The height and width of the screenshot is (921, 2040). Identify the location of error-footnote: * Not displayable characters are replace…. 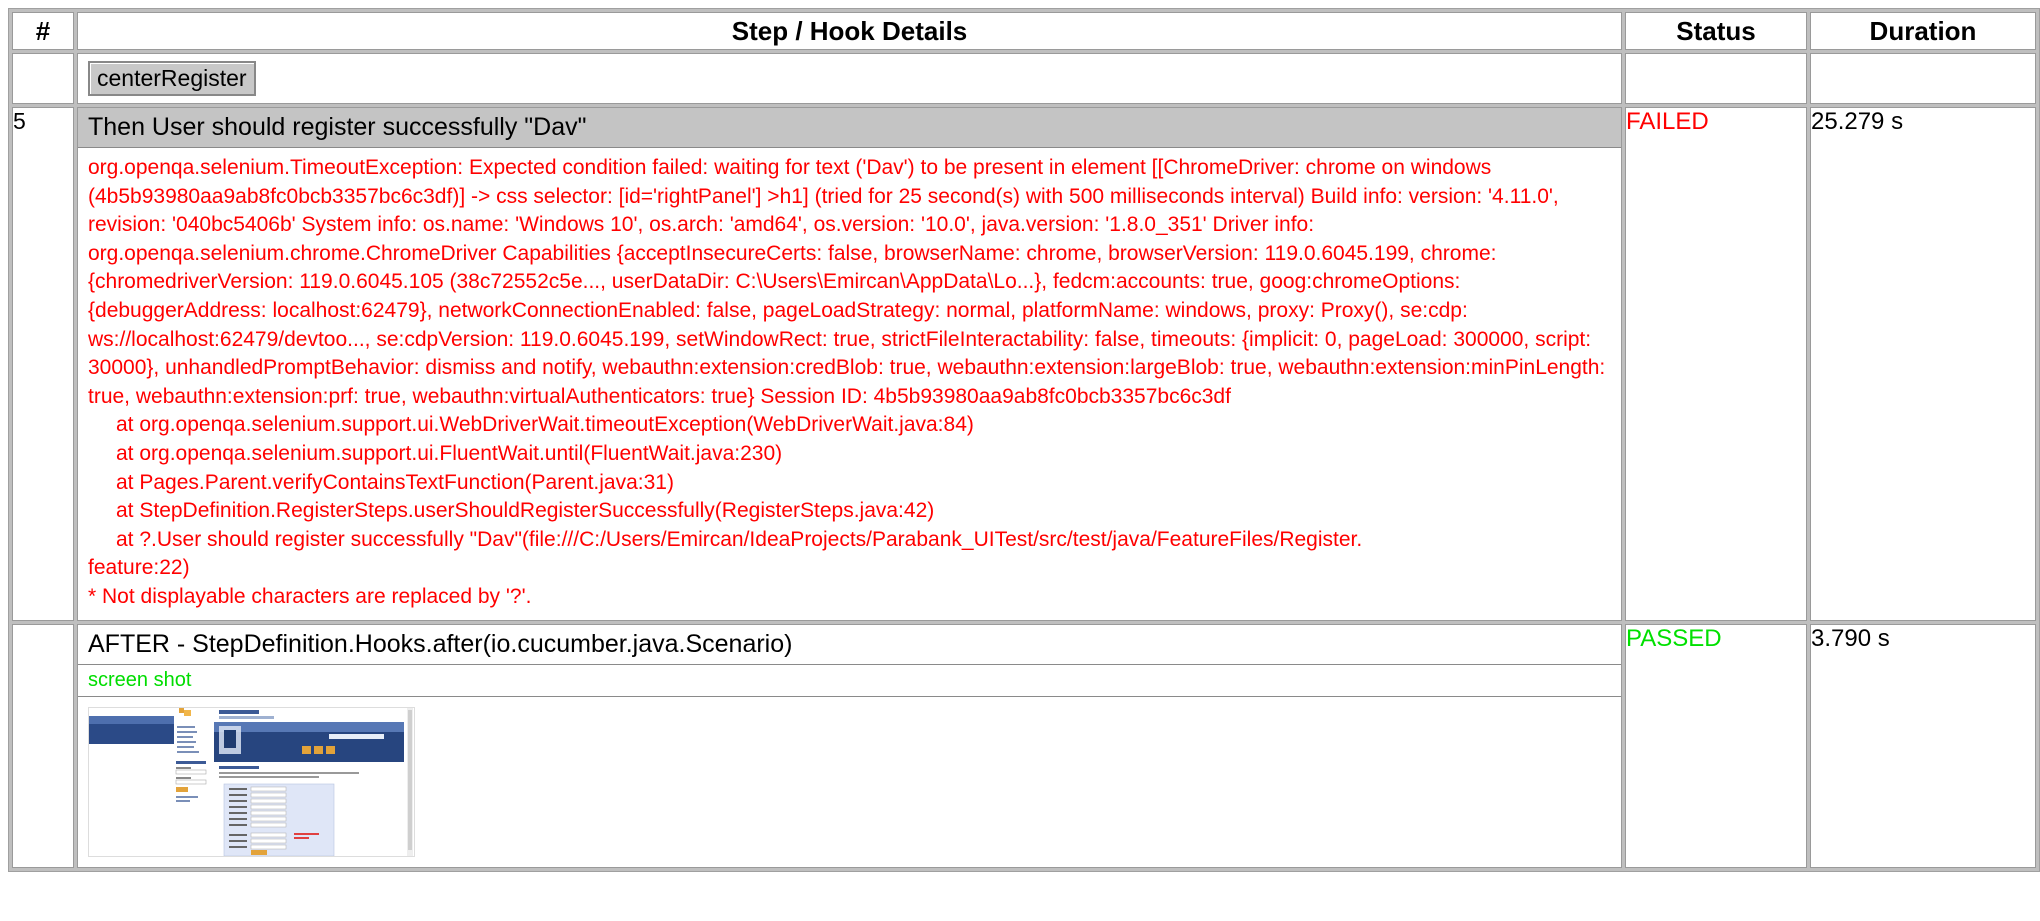
(310, 596).